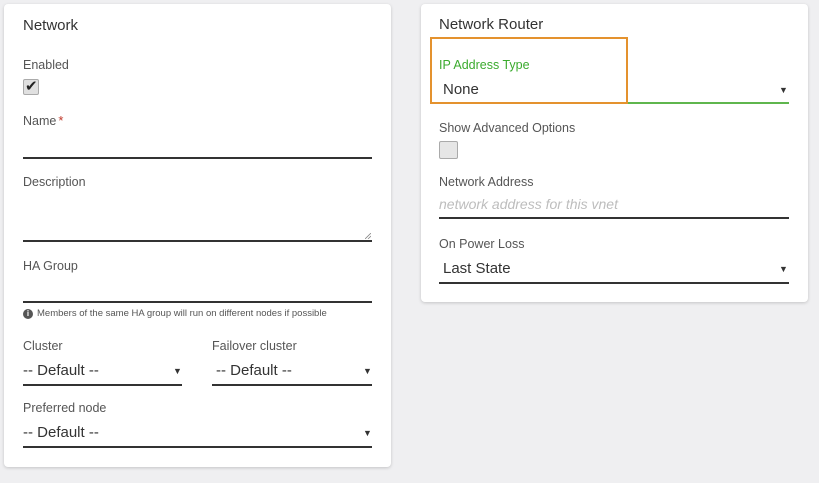 The height and width of the screenshot is (483, 819). What do you see at coordinates (197, 302) in the screenshot?
I see `ha-group-underline` at bounding box center [197, 302].